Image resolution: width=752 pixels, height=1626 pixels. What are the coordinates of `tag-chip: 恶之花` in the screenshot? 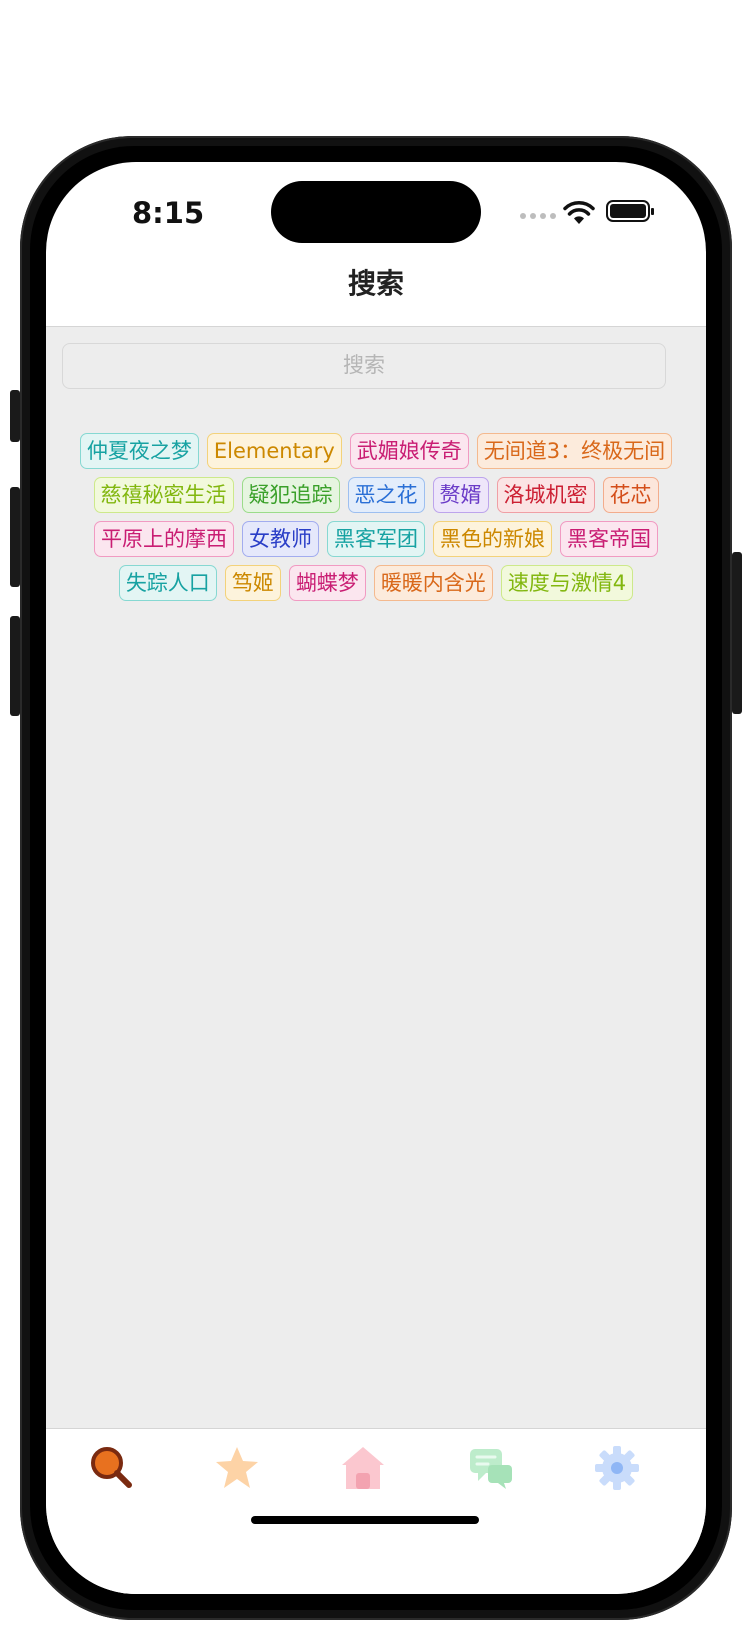 It's located at (386, 495).